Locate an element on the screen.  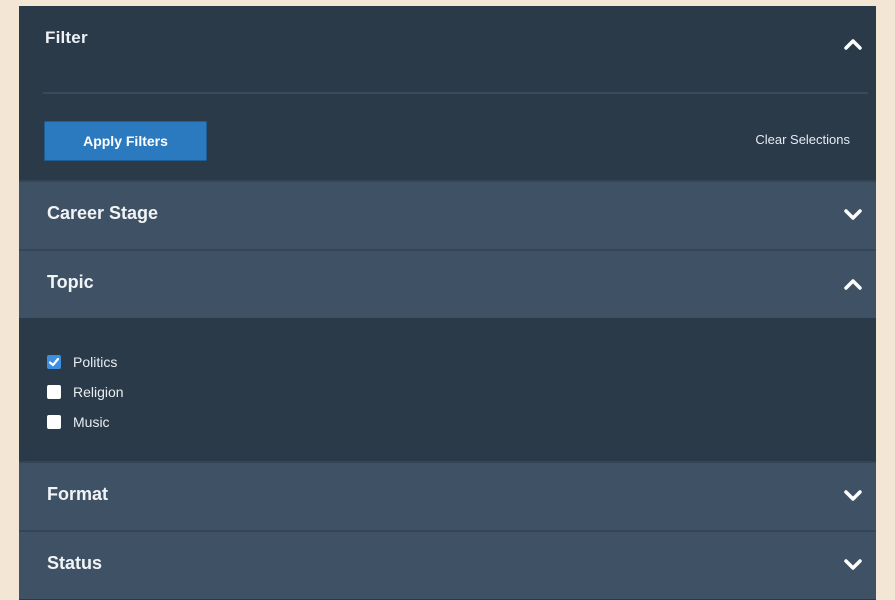
option-label: Religion is located at coordinates (98, 392).